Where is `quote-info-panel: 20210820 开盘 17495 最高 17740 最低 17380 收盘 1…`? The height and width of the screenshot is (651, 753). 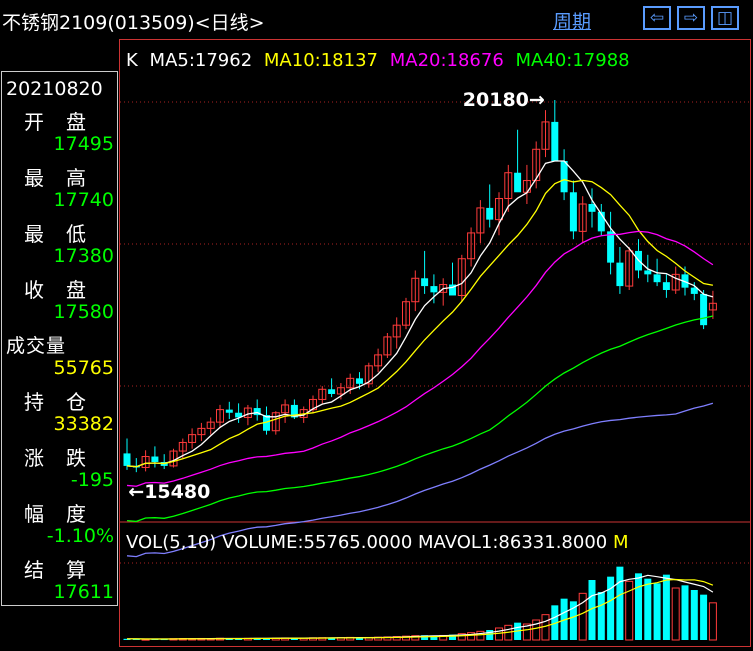
quote-info-panel: 20210820 开盘 17495 最高 17740 最低 17380 收盘 1… is located at coordinates (59, 338).